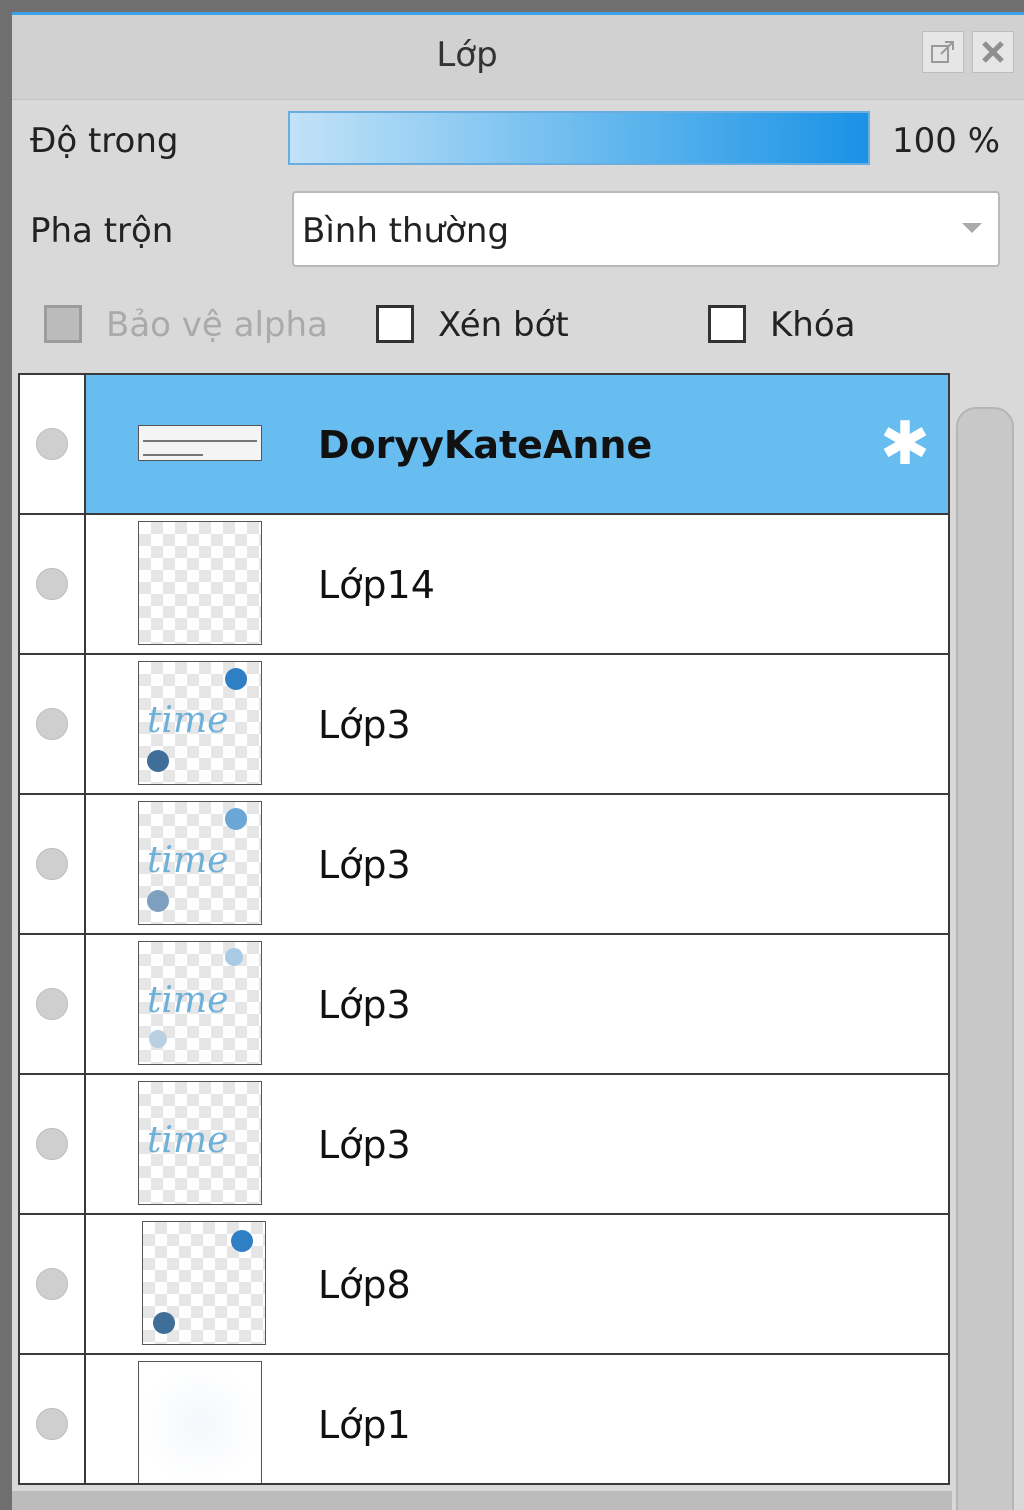 The width and height of the screenshot is (1024, 1510). What do you see at coordinates (727, 324) in the screenshot?
I see `lock-checkbox` at bounding box center [727, 324].